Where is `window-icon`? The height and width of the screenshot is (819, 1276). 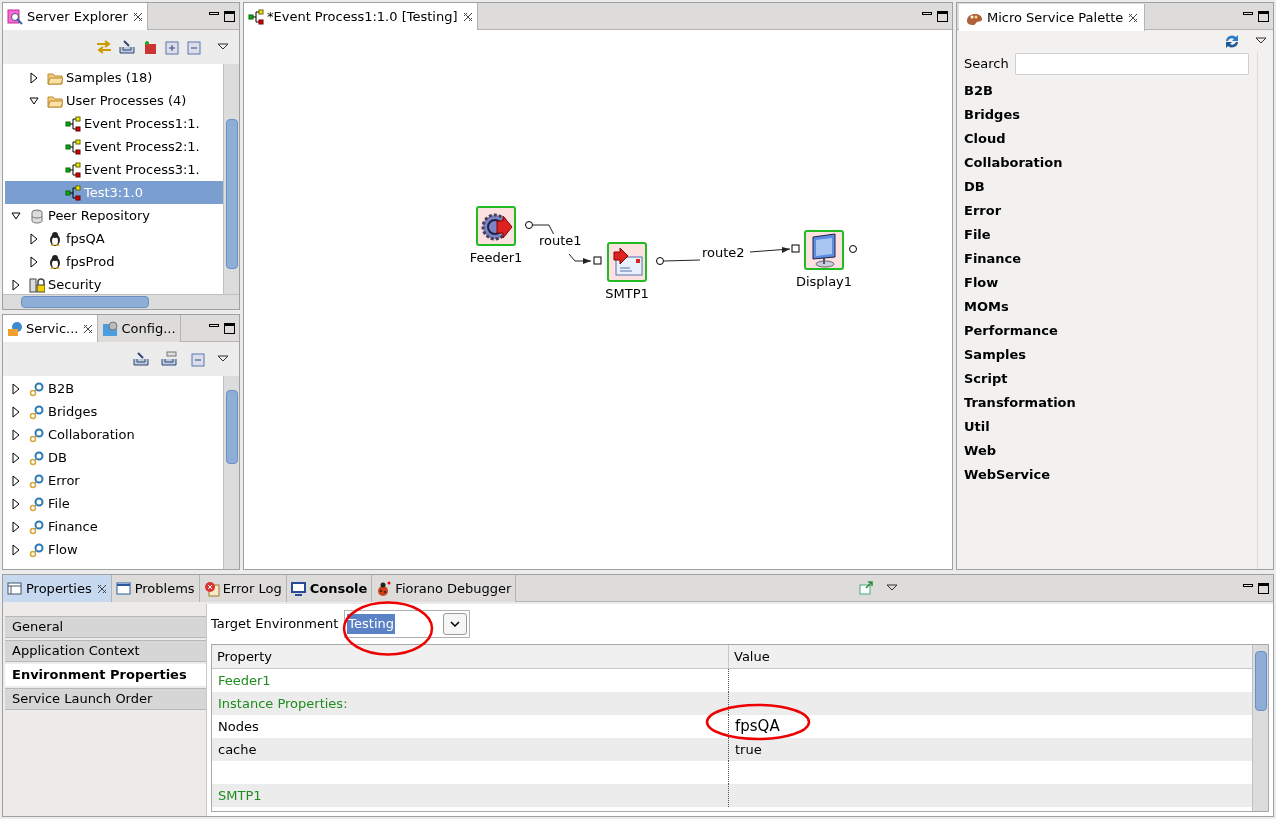
window-icon is located at coordinates (123, 588).